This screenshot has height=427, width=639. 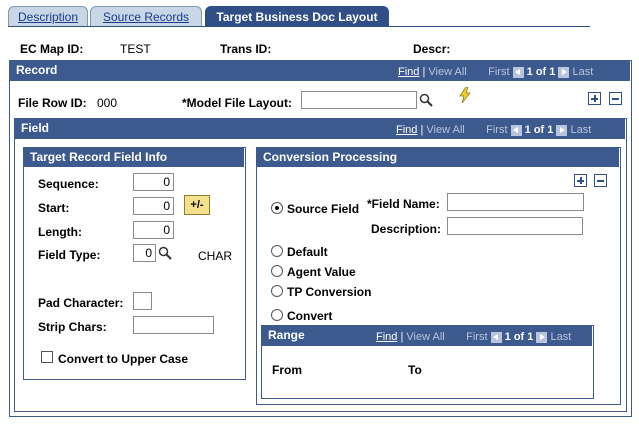 I want to click on tp-conversion-radio, so click(x=277, y=291).